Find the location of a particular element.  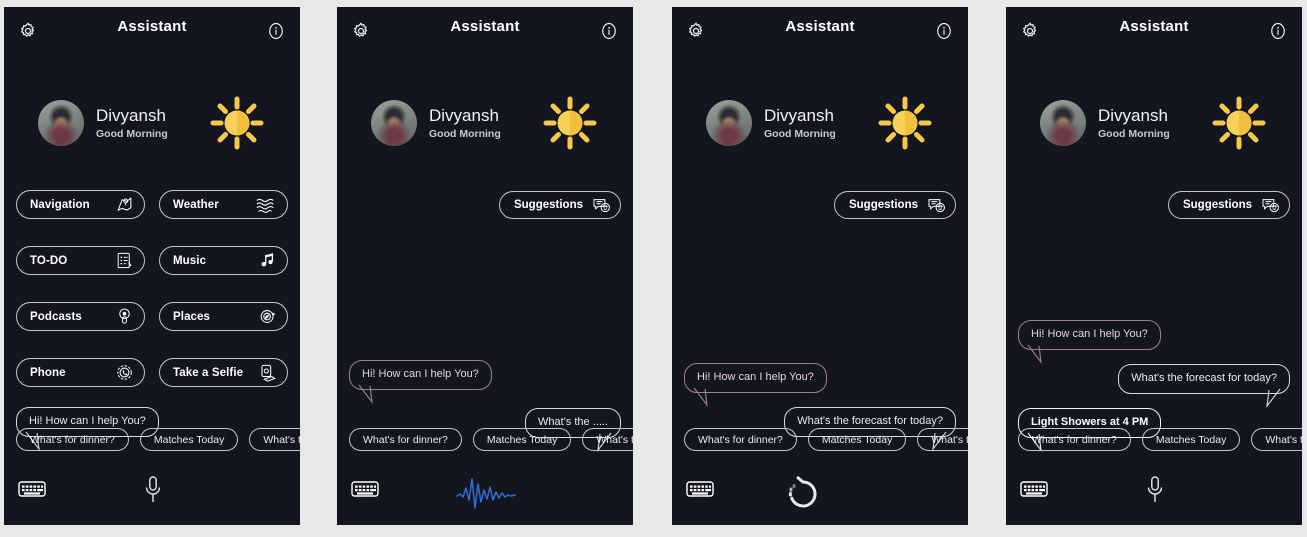

compass-icon is located at coordinates (267, 316).